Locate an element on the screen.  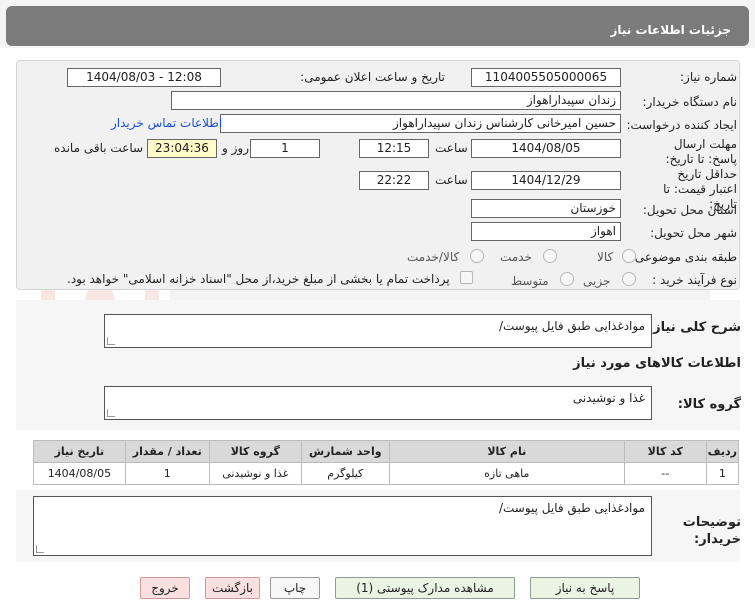
category-radio-service is located at coordinates (550, 256).